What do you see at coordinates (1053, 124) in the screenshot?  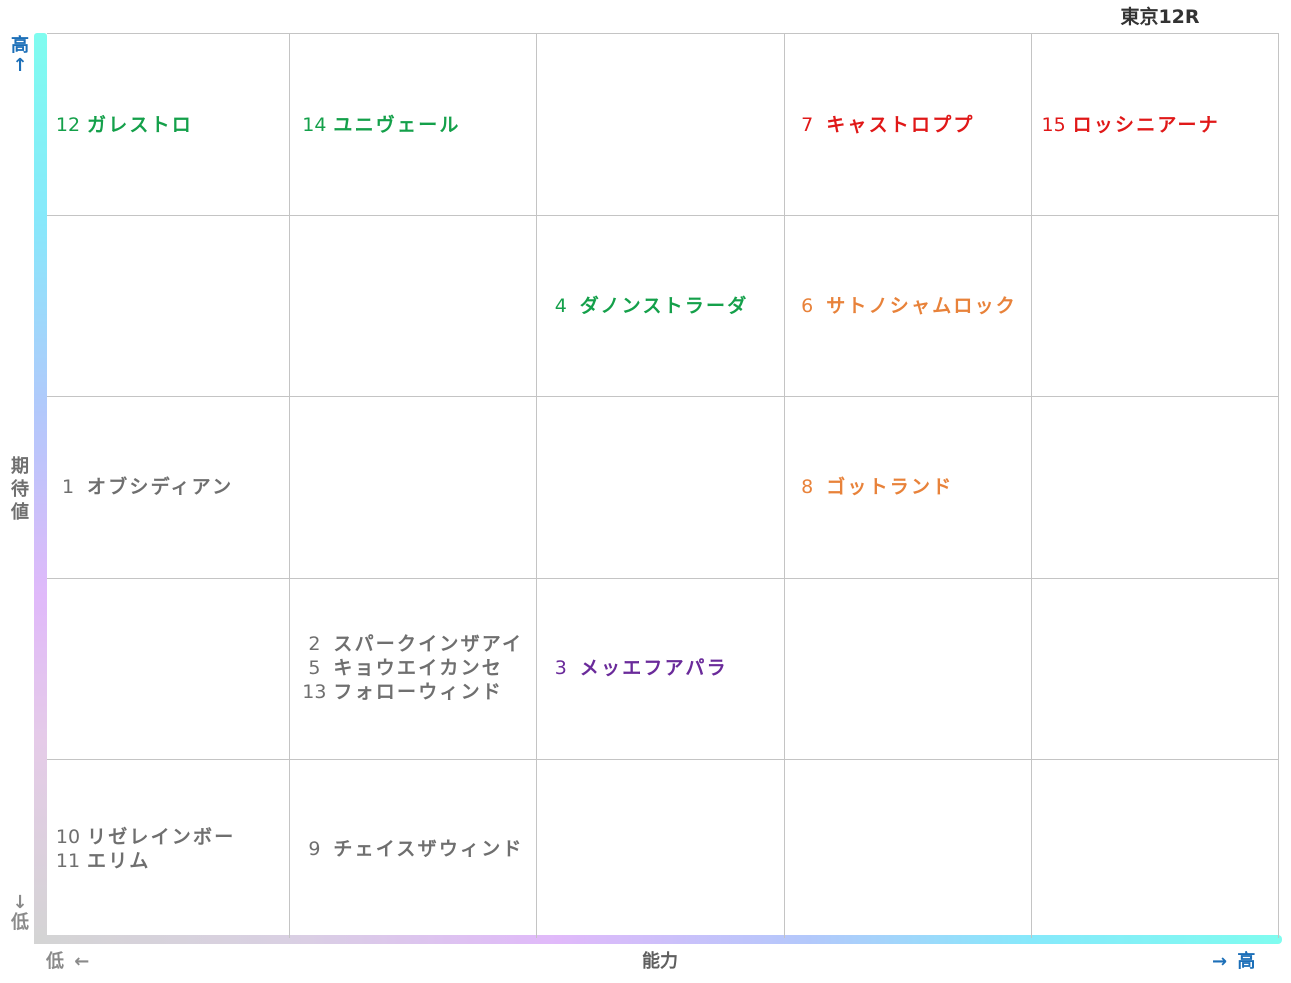 I see `horse-number: 15` at bounding box center [1053, 124].